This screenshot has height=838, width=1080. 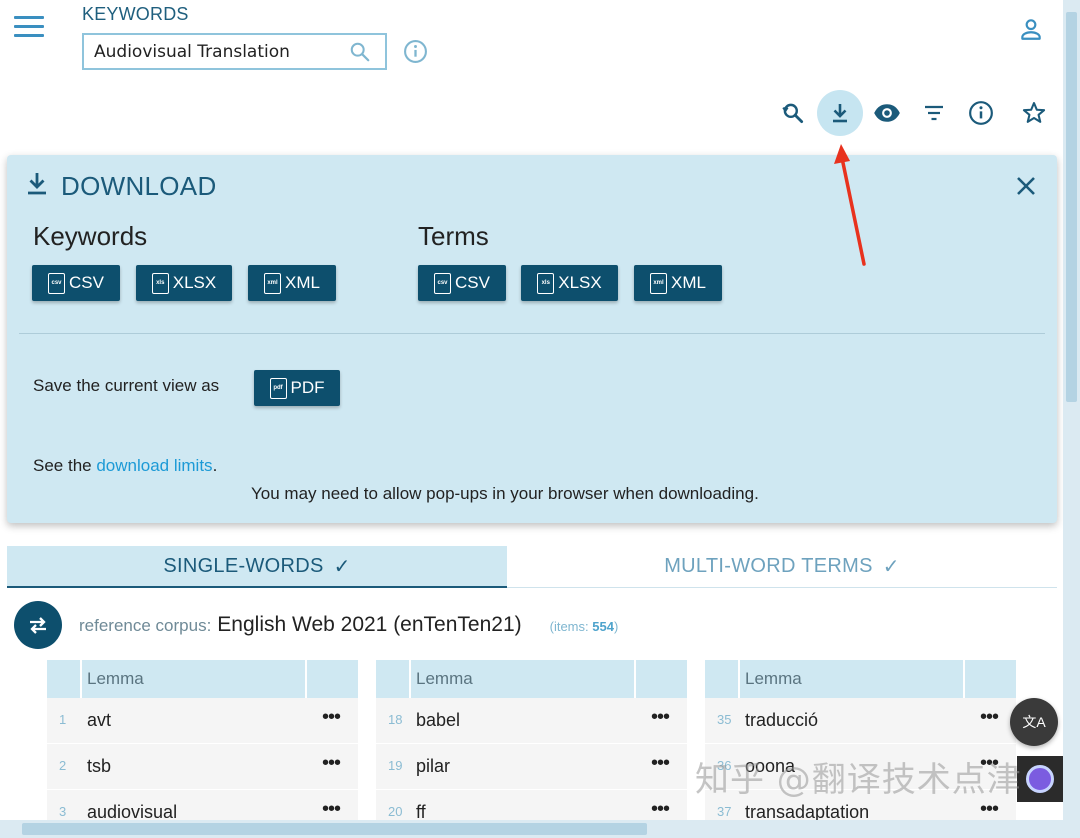 What do you see at coordinates (887, 113) in the screenshot?
I see `eye-icon` at bounding box center [887, 113].